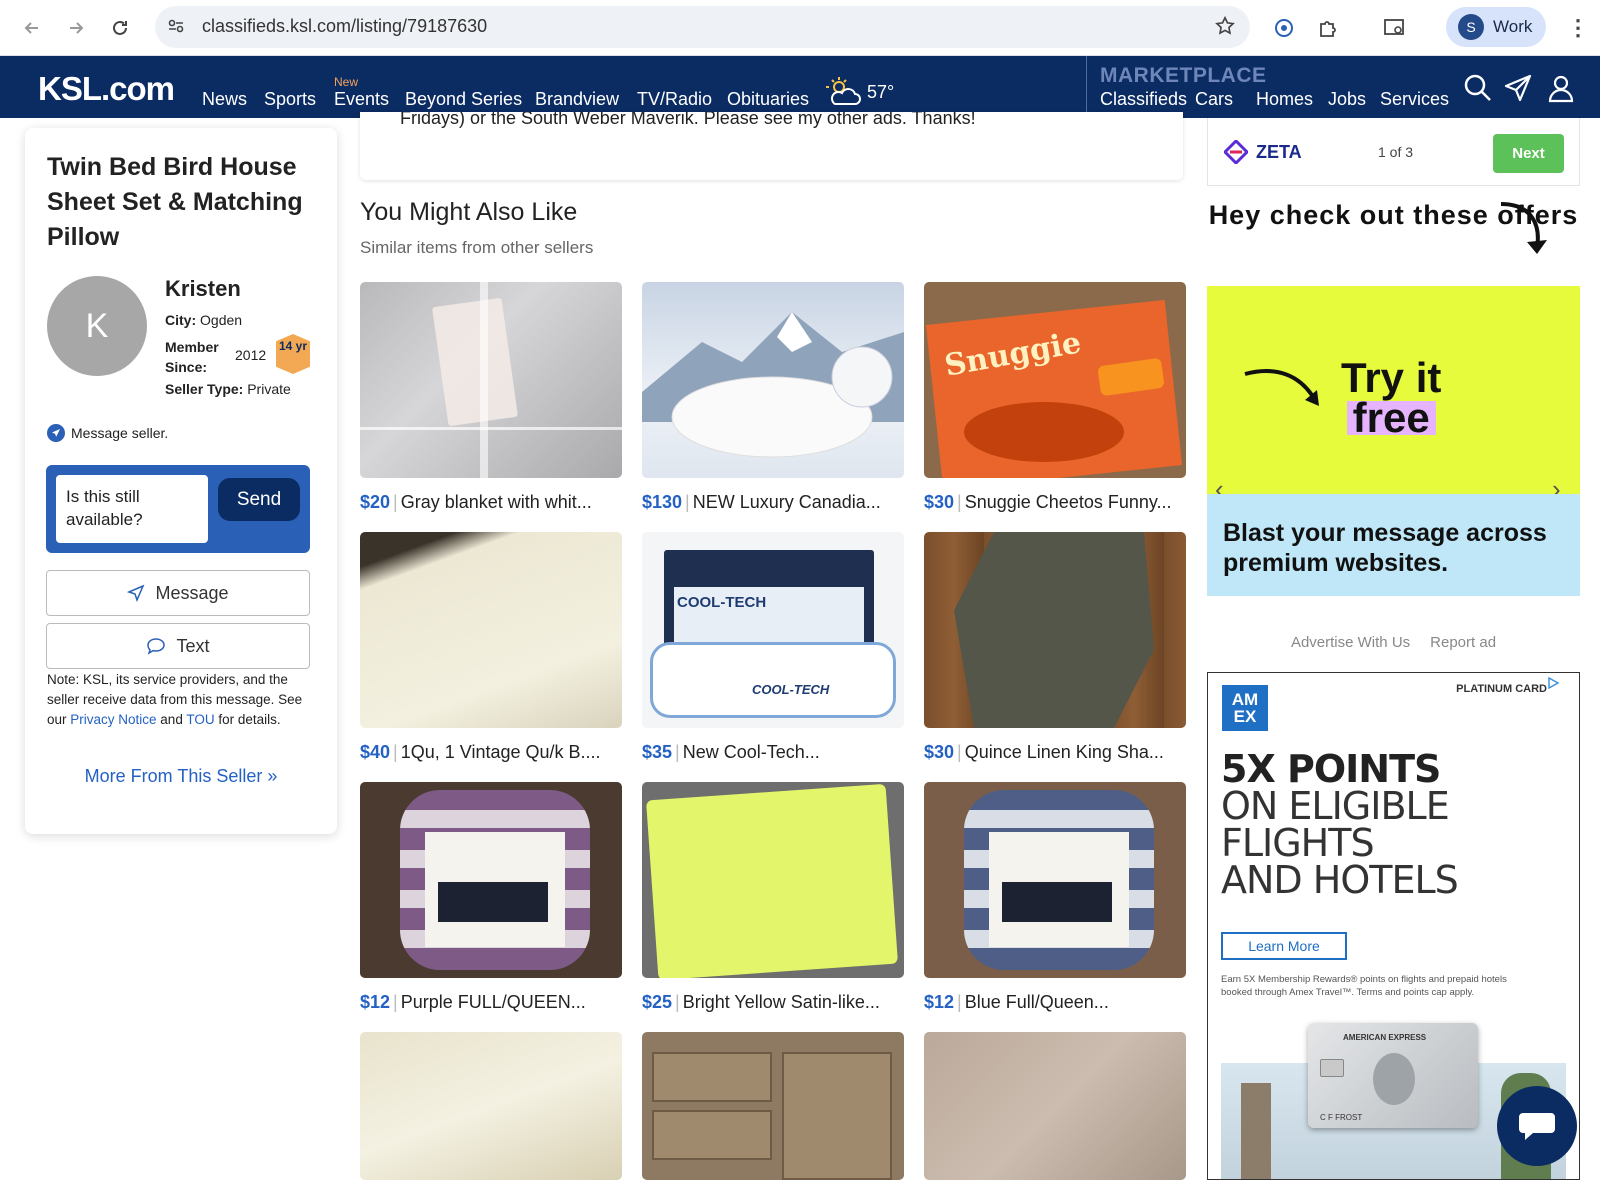  Describe the element at coordinates (204, 320) in the screenshot. I see `seller-city: City: Ogden` at that location.